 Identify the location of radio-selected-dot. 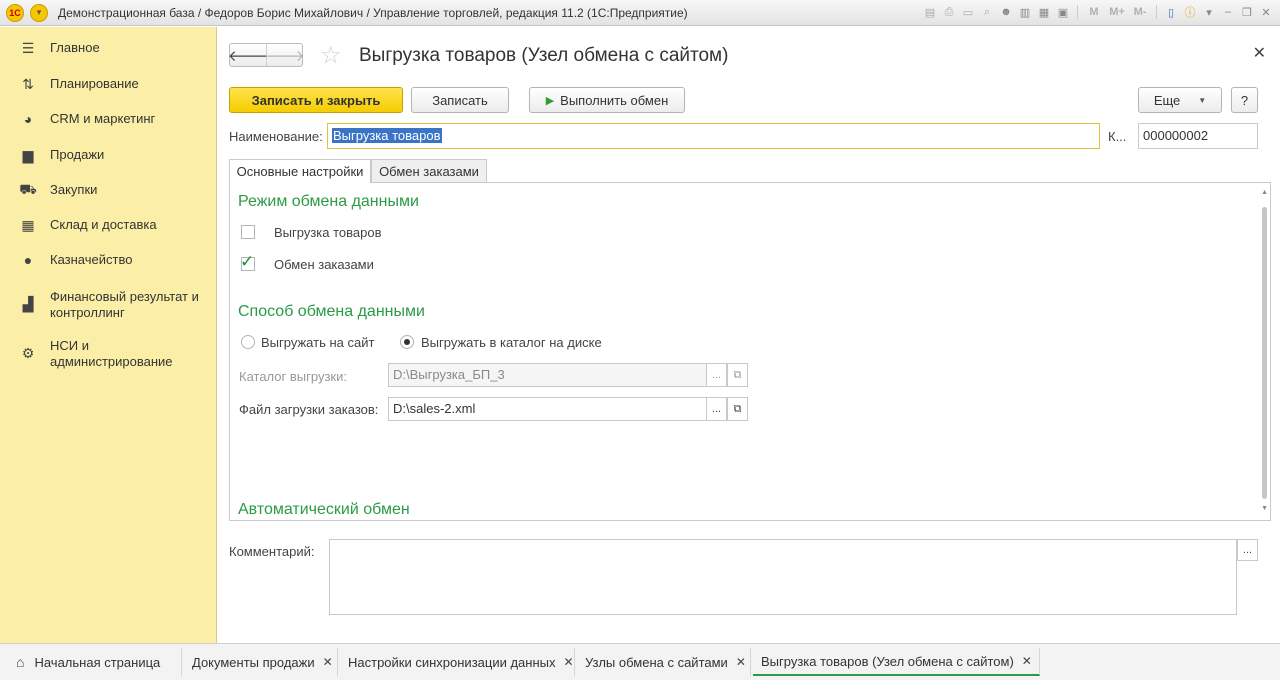
(407, 342).